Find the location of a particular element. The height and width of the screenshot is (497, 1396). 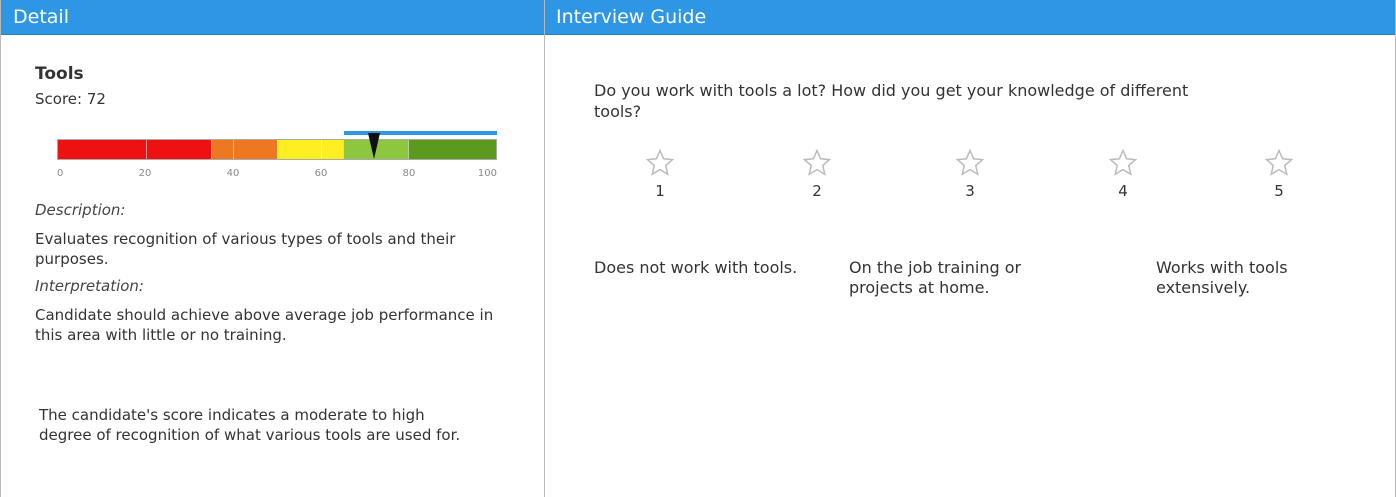

gauge-tick-label: 100 is located at coordinates (487, 173).